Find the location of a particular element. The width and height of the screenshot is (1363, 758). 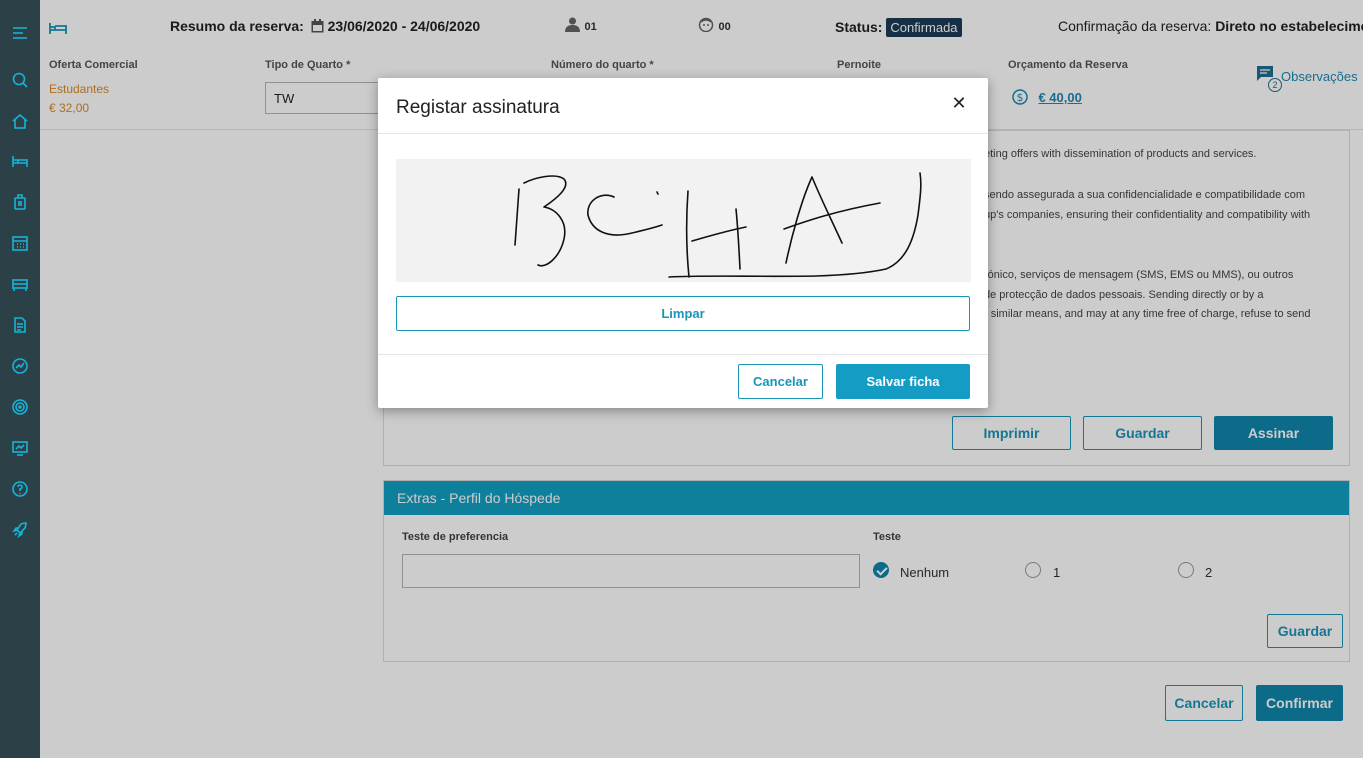

clear-signature-button: Limpar is located at coordinates (683, 313).